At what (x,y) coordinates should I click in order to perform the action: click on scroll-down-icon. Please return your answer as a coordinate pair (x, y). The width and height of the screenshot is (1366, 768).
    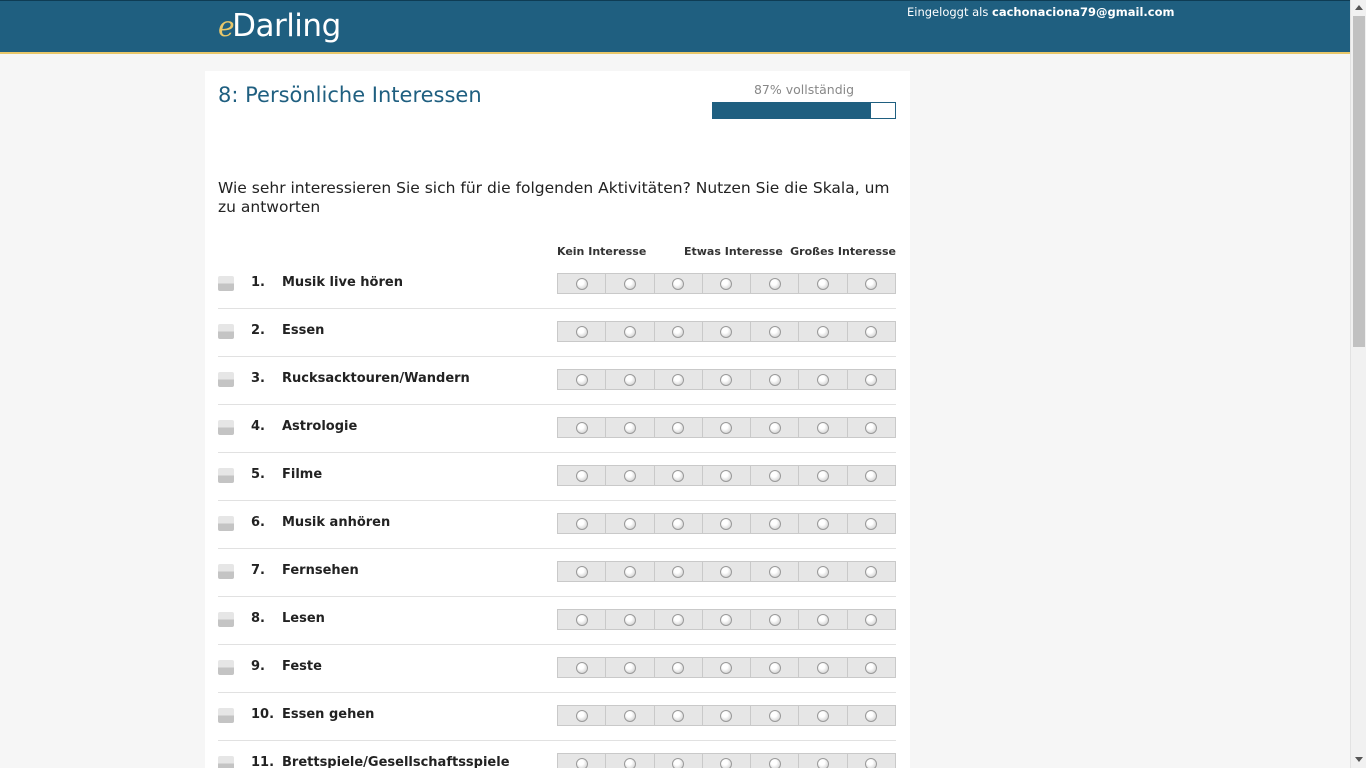
    Looking at the image, I should click on (1359, 759).